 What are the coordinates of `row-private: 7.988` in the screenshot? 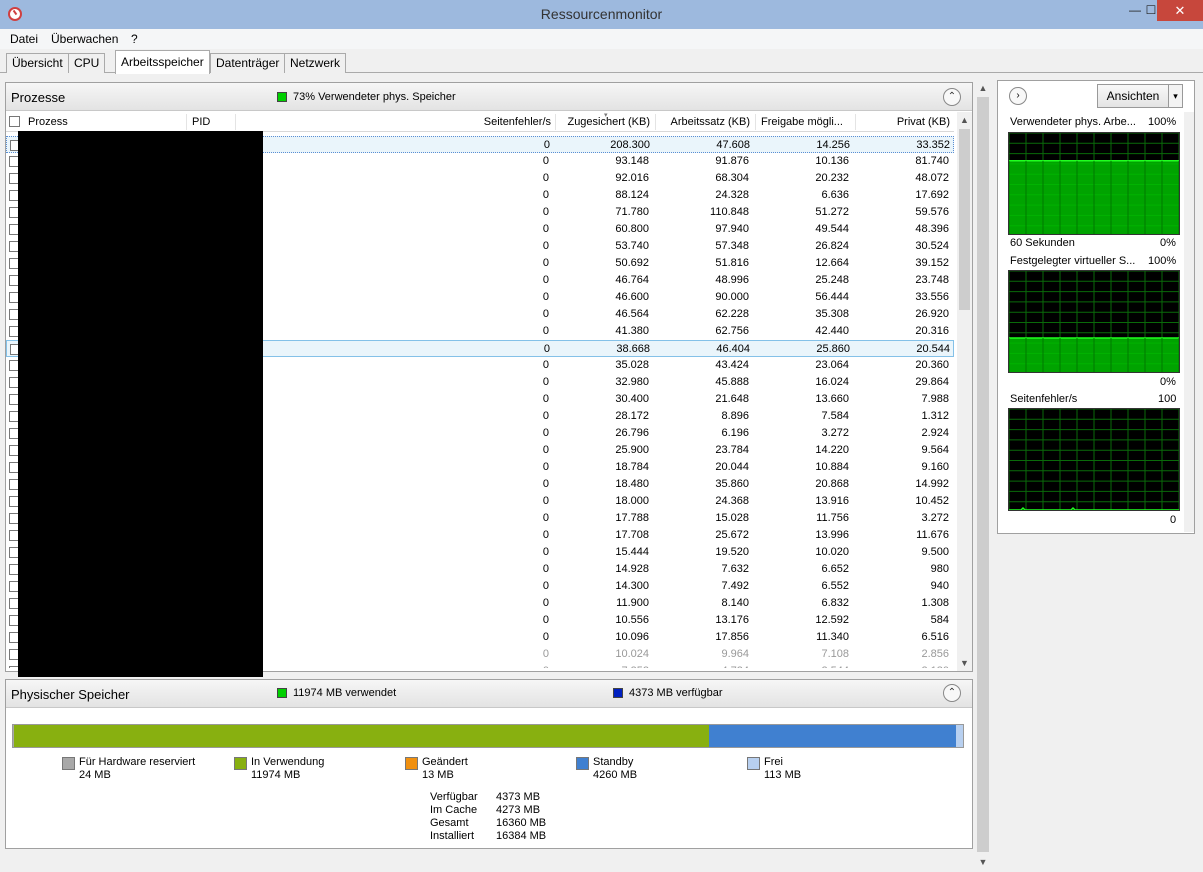 It's located at (935, 399).